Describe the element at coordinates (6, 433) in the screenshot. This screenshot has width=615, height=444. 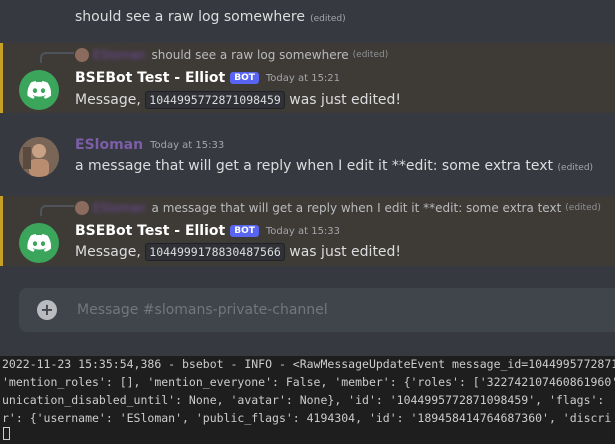
I see `terminal-cursor` at that location.